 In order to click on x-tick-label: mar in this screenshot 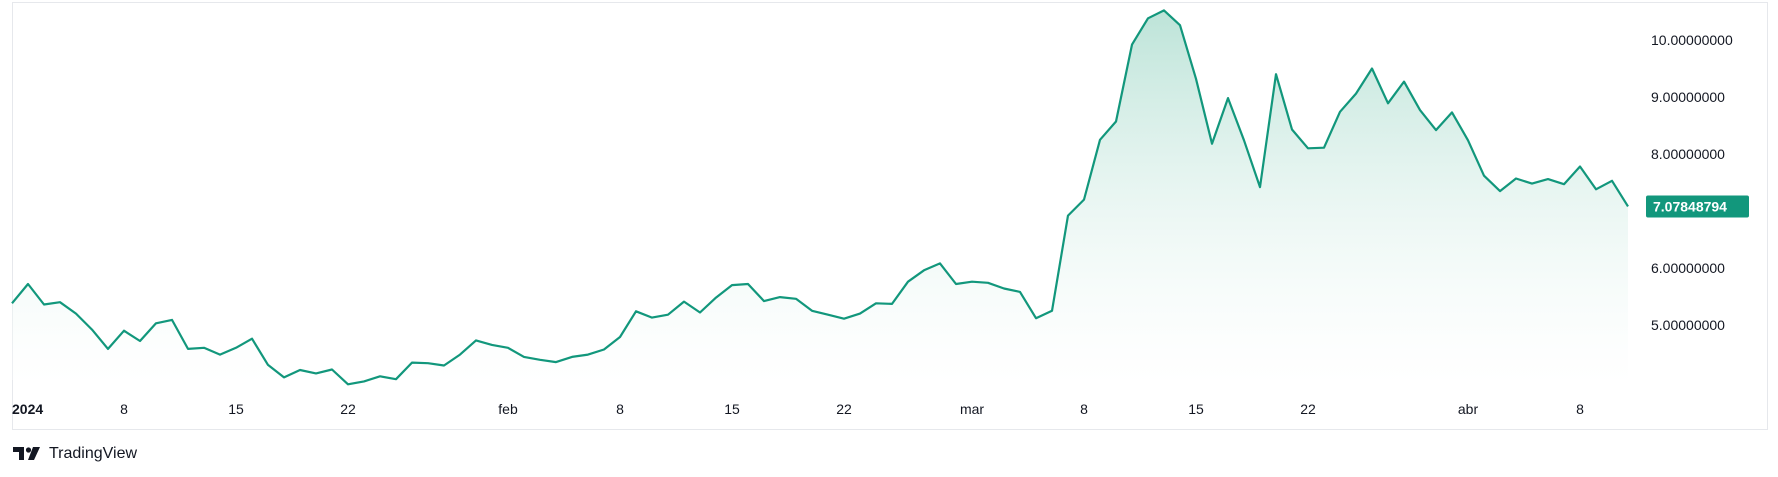, I will do `click(972, 409)`.